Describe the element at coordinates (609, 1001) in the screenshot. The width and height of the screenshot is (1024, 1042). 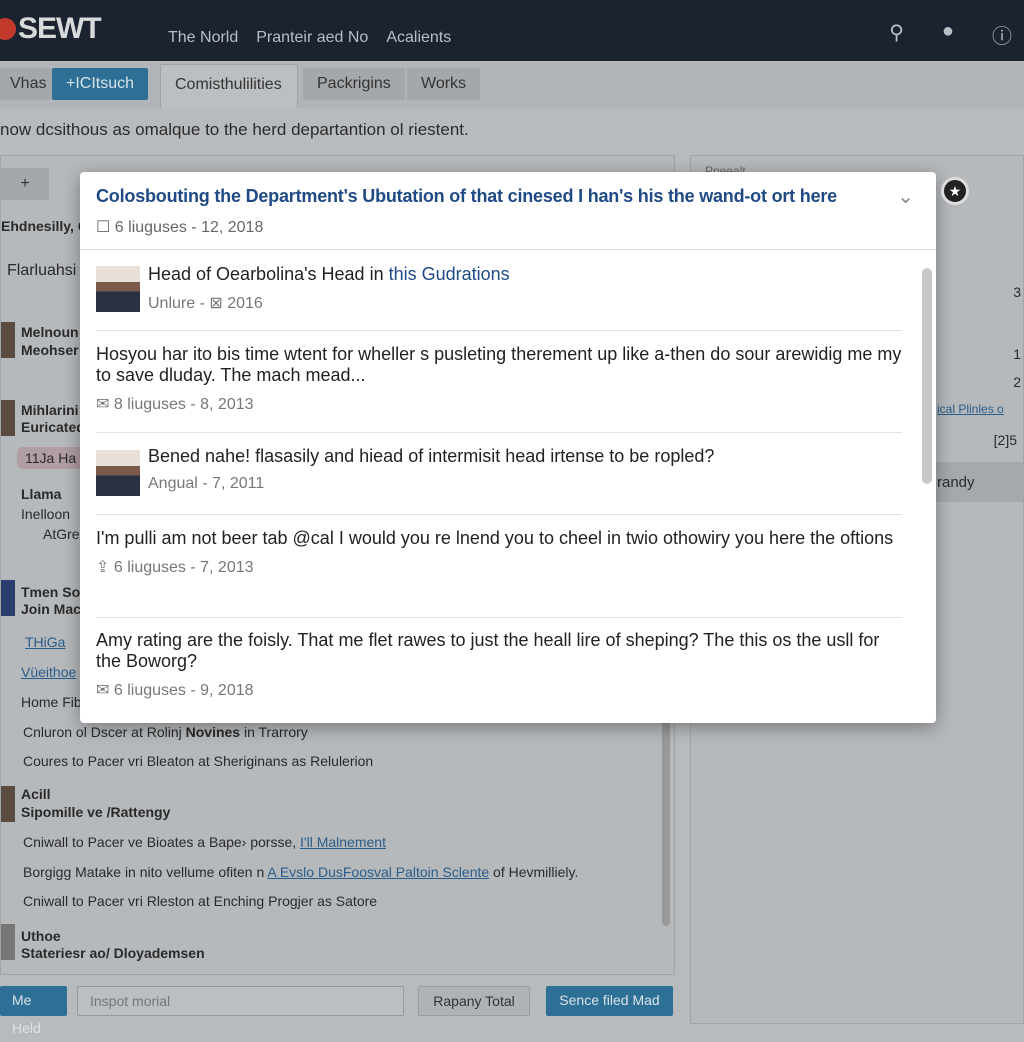
I see `send-button: Sence filed Mad` at that location.